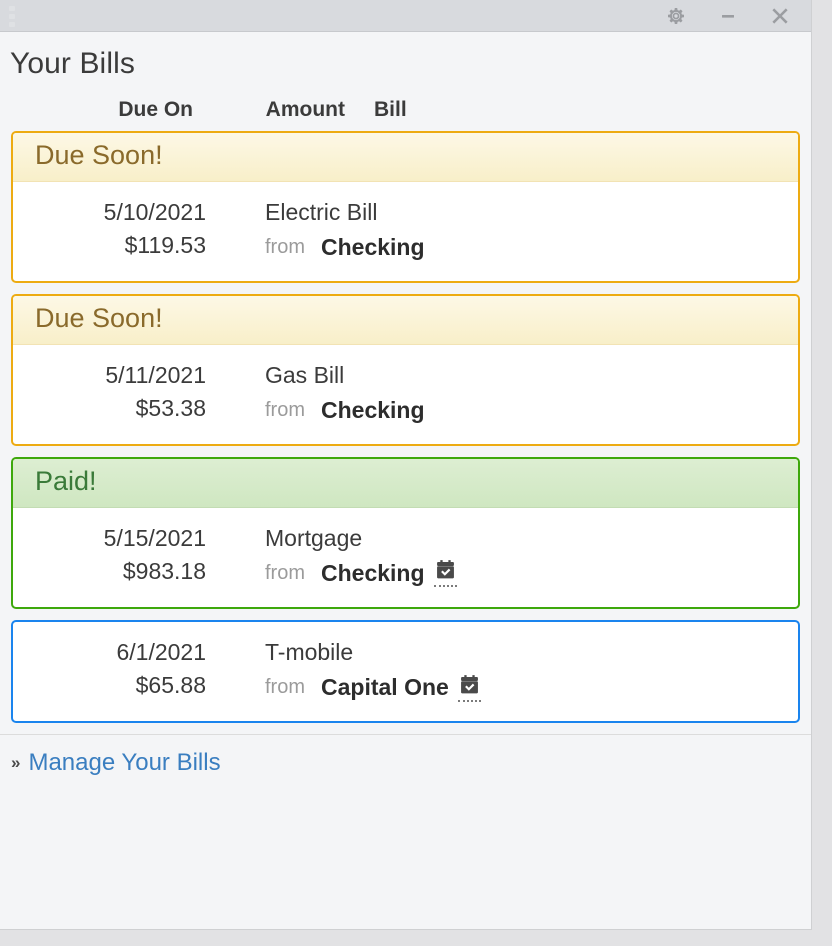 The width and height of the screenshot is (832, 946). Describe the element at coordinates (405, 755) in the screenshot. I see `widget-footer: » Manage Your Bills` at that location.